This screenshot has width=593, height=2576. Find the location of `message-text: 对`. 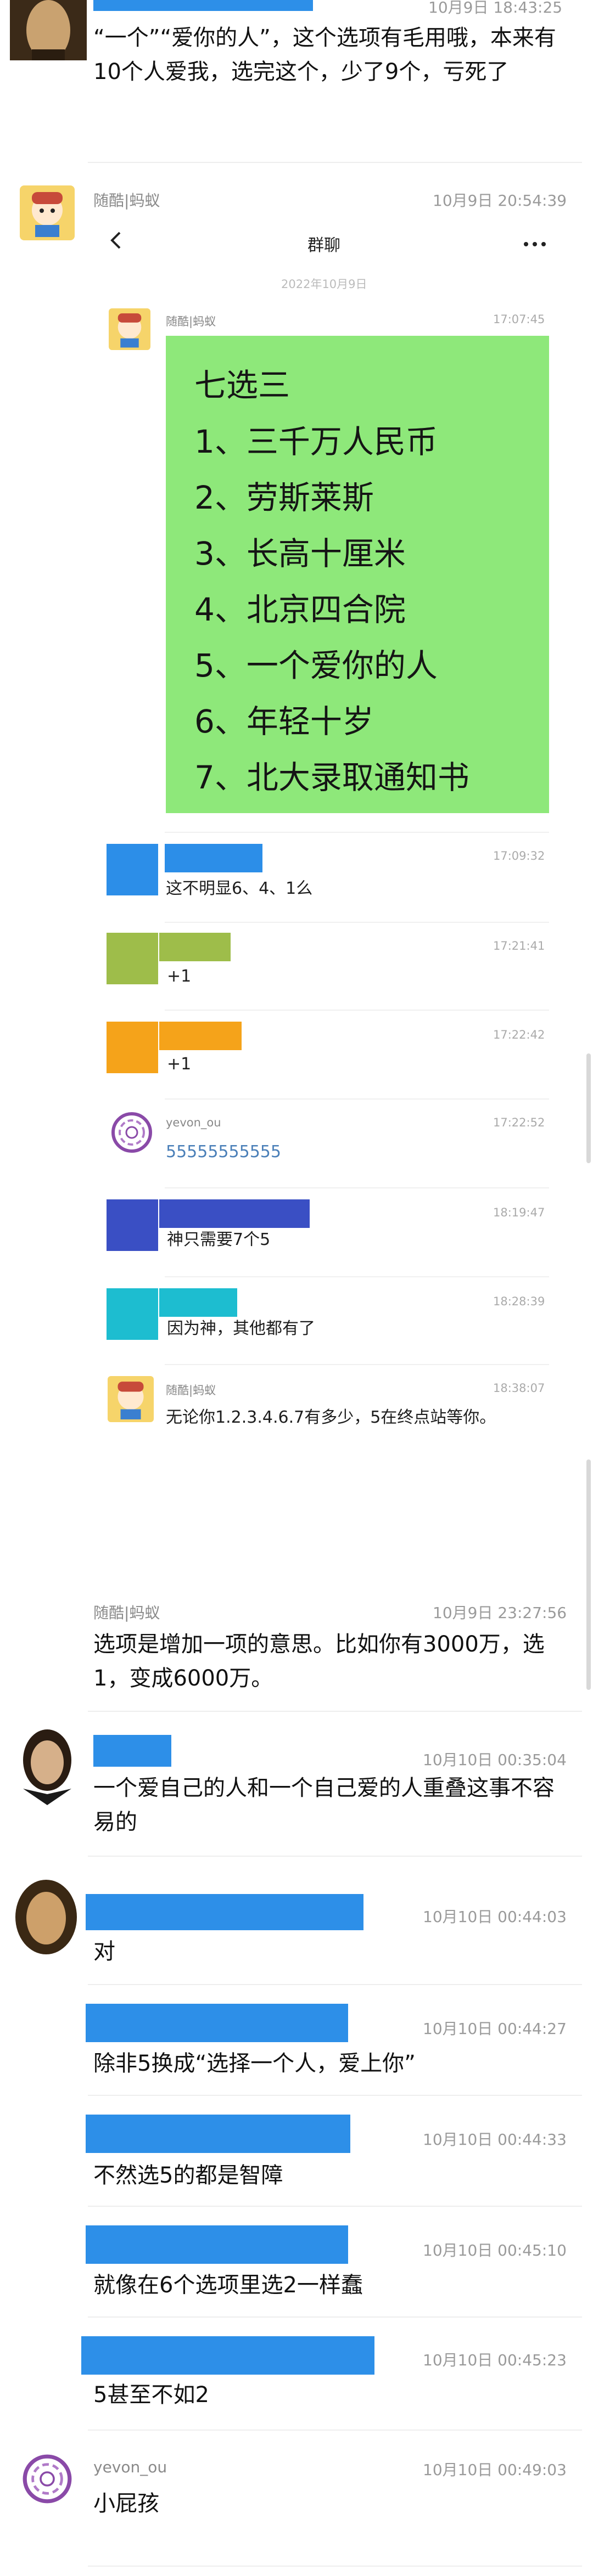

message-text: 对 is located at coordinates (104, 1952).